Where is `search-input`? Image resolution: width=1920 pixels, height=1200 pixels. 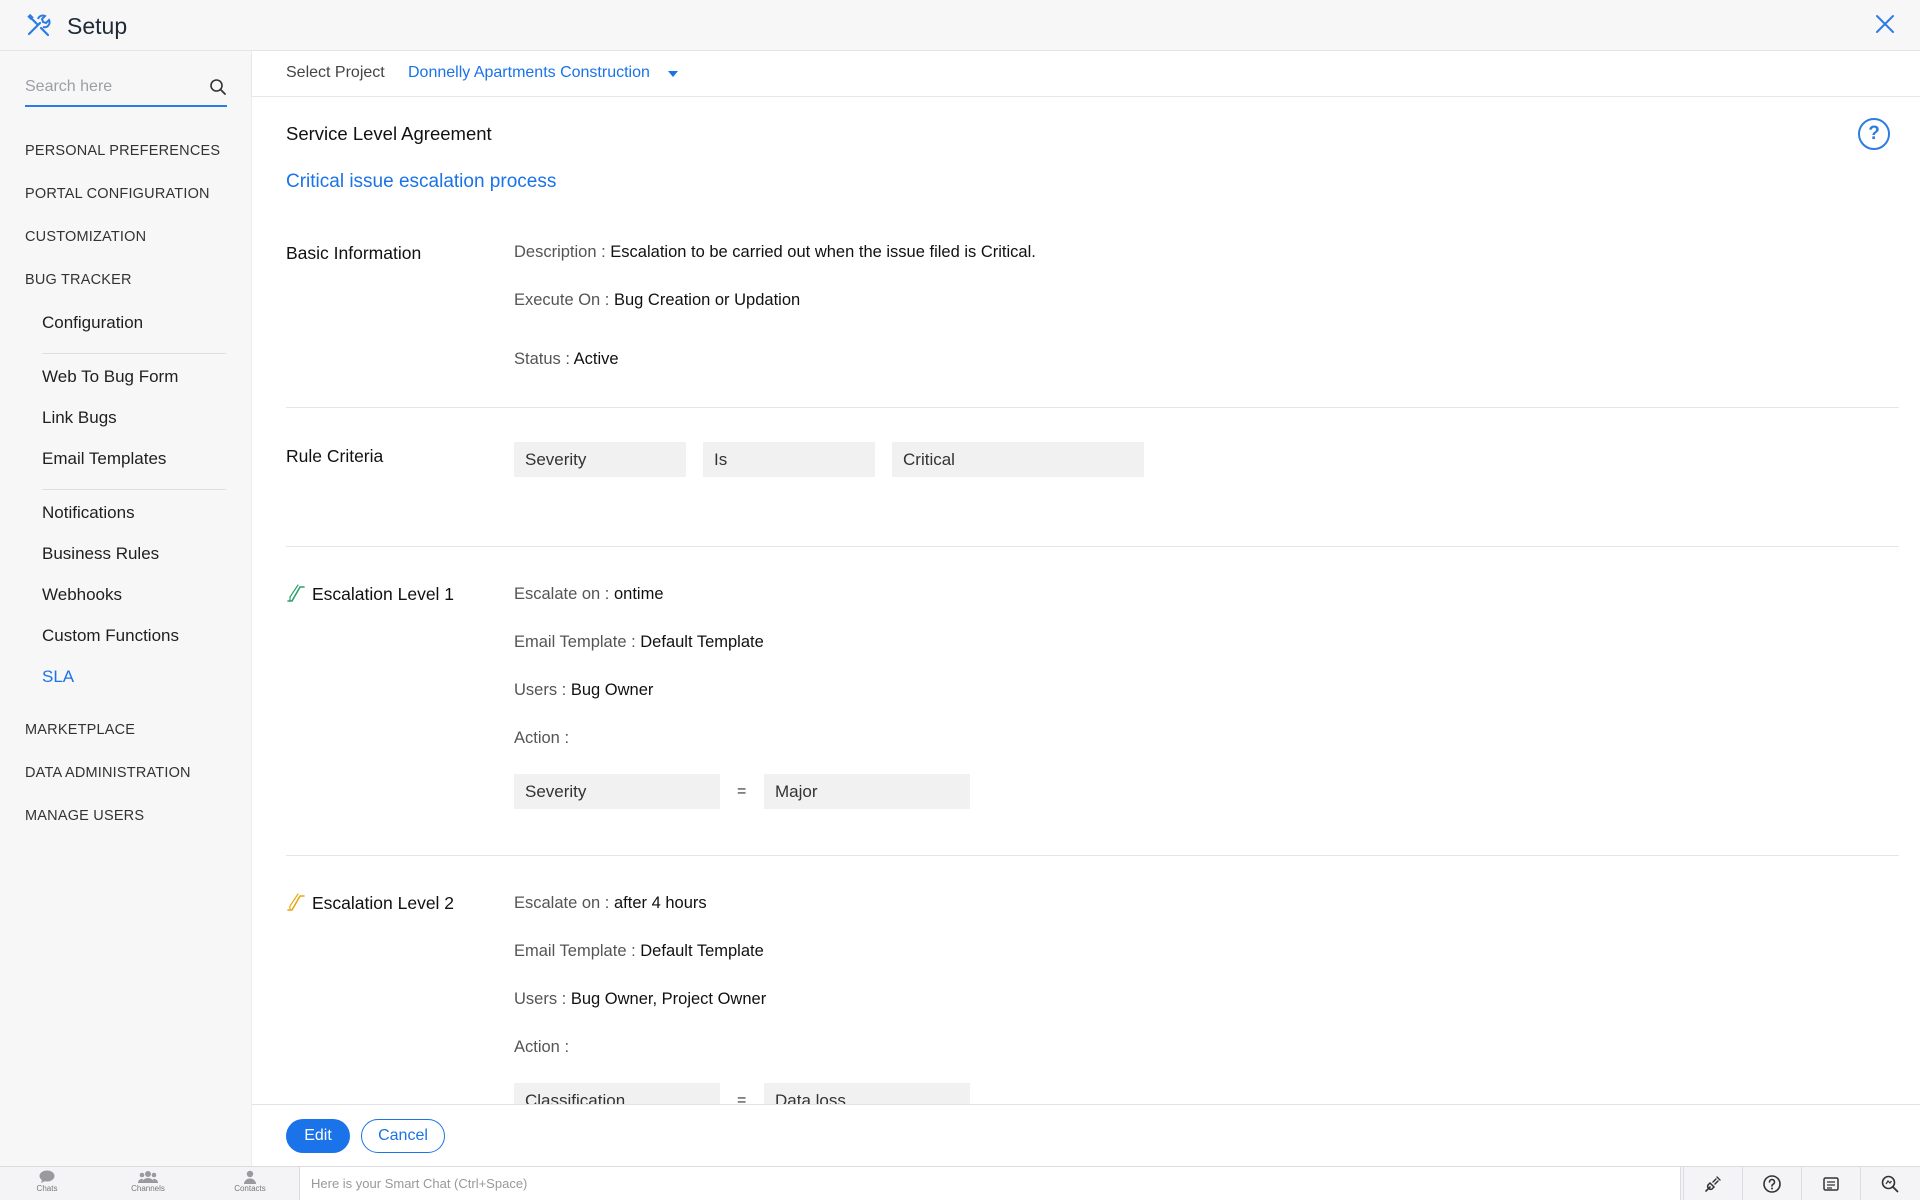 search-input is located at coordinates (110, 87).